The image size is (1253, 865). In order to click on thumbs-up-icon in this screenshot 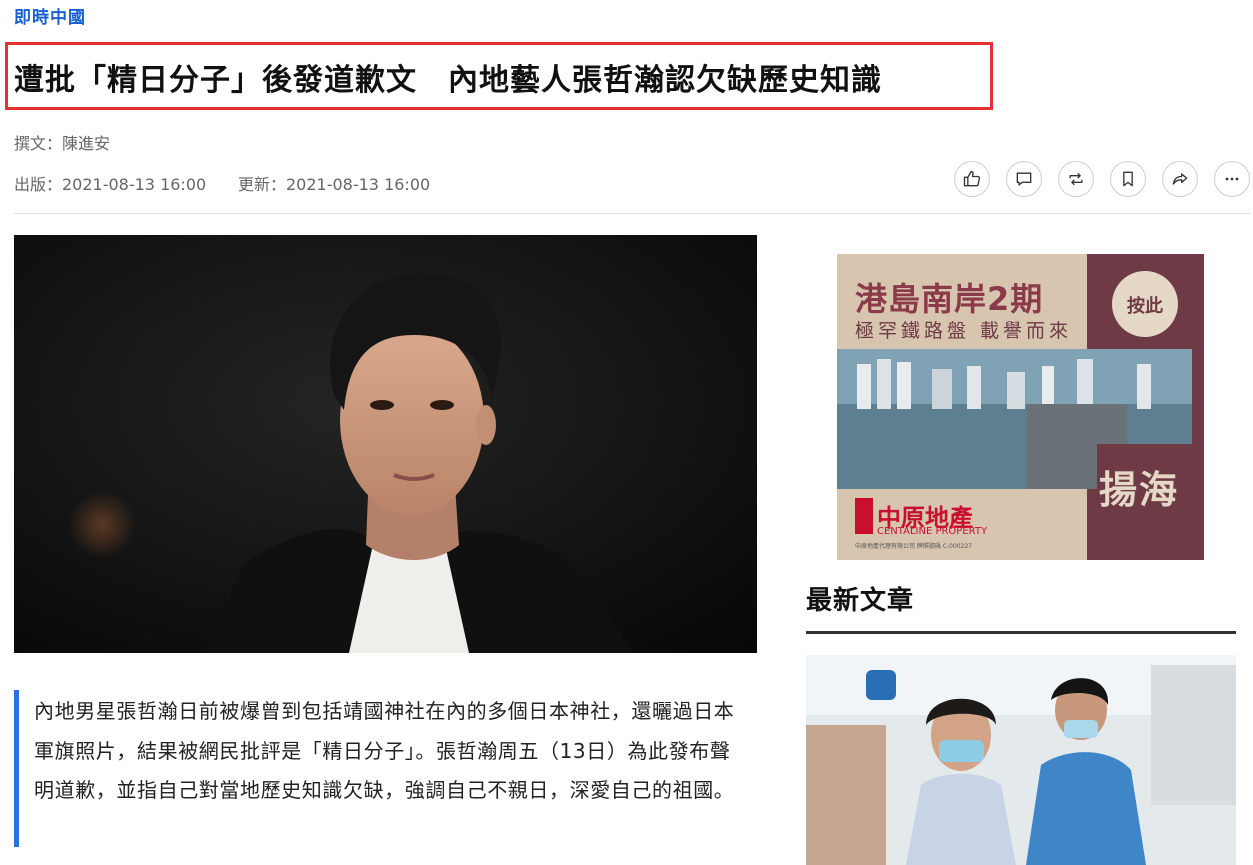, I will do `click(972, 178)`.